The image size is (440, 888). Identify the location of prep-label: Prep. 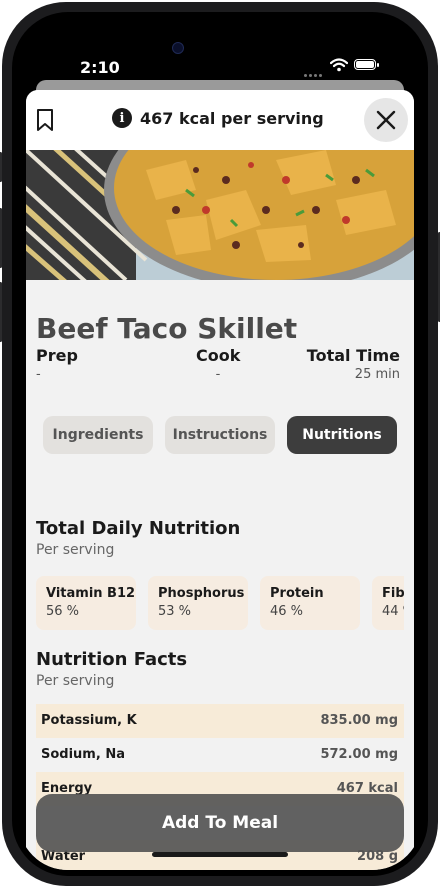
(57, 355).